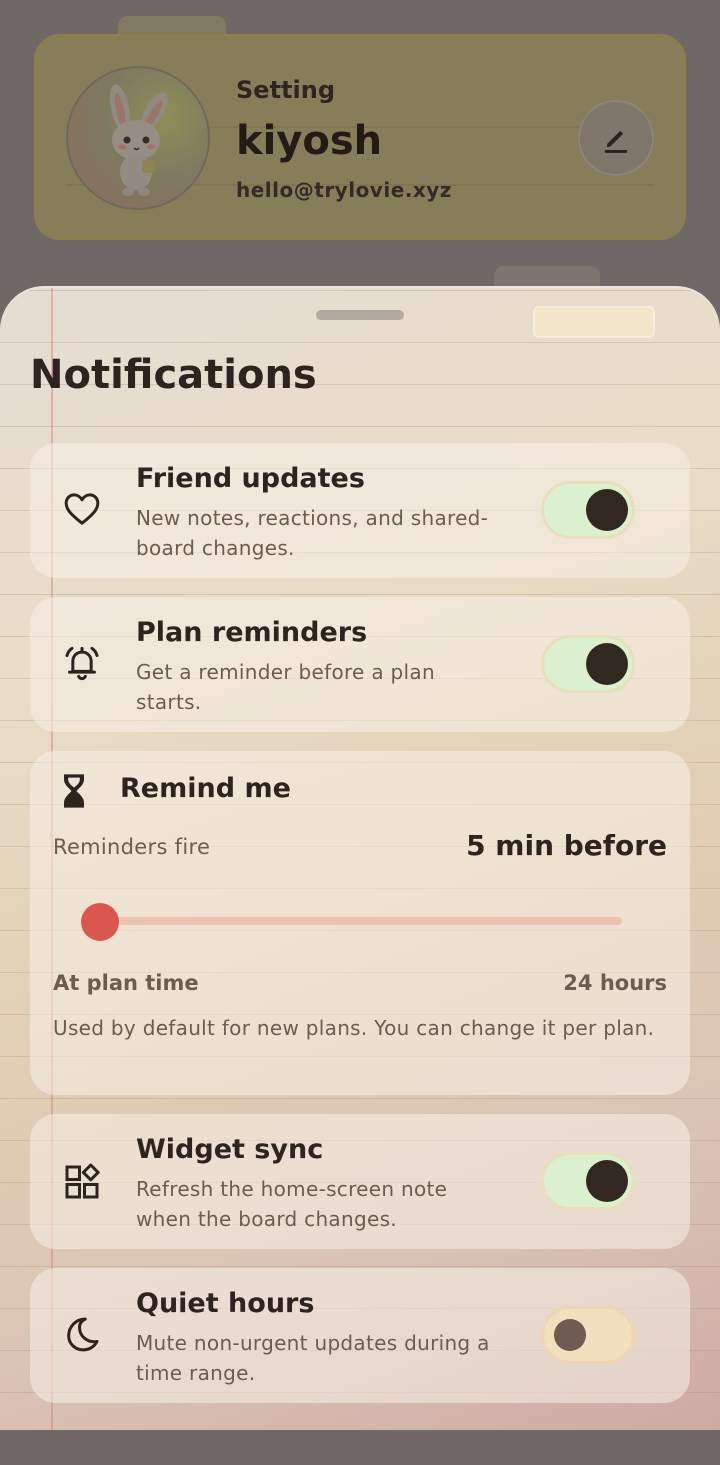 This screenshot has height=1465, width=720. I want to click on setting-description: Get a reminder before a plan starts., so click(285, 687).